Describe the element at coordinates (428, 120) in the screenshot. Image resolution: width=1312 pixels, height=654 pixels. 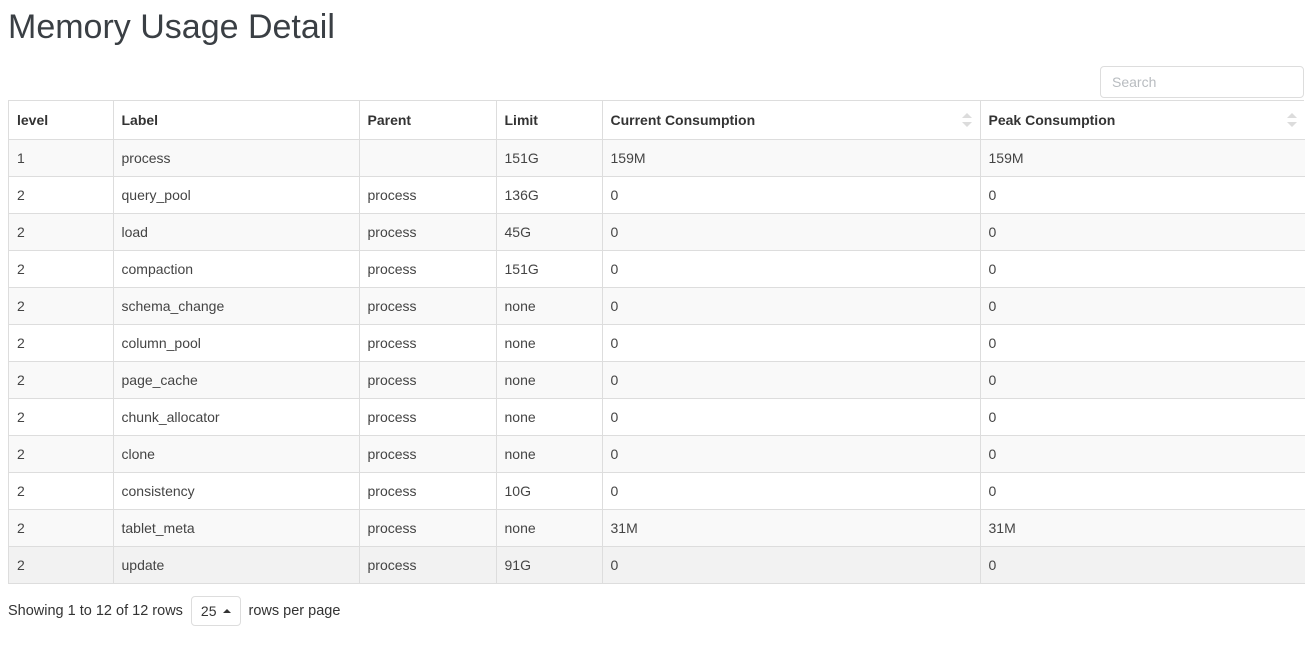
I see `column-header-parent: Parent` at that location.